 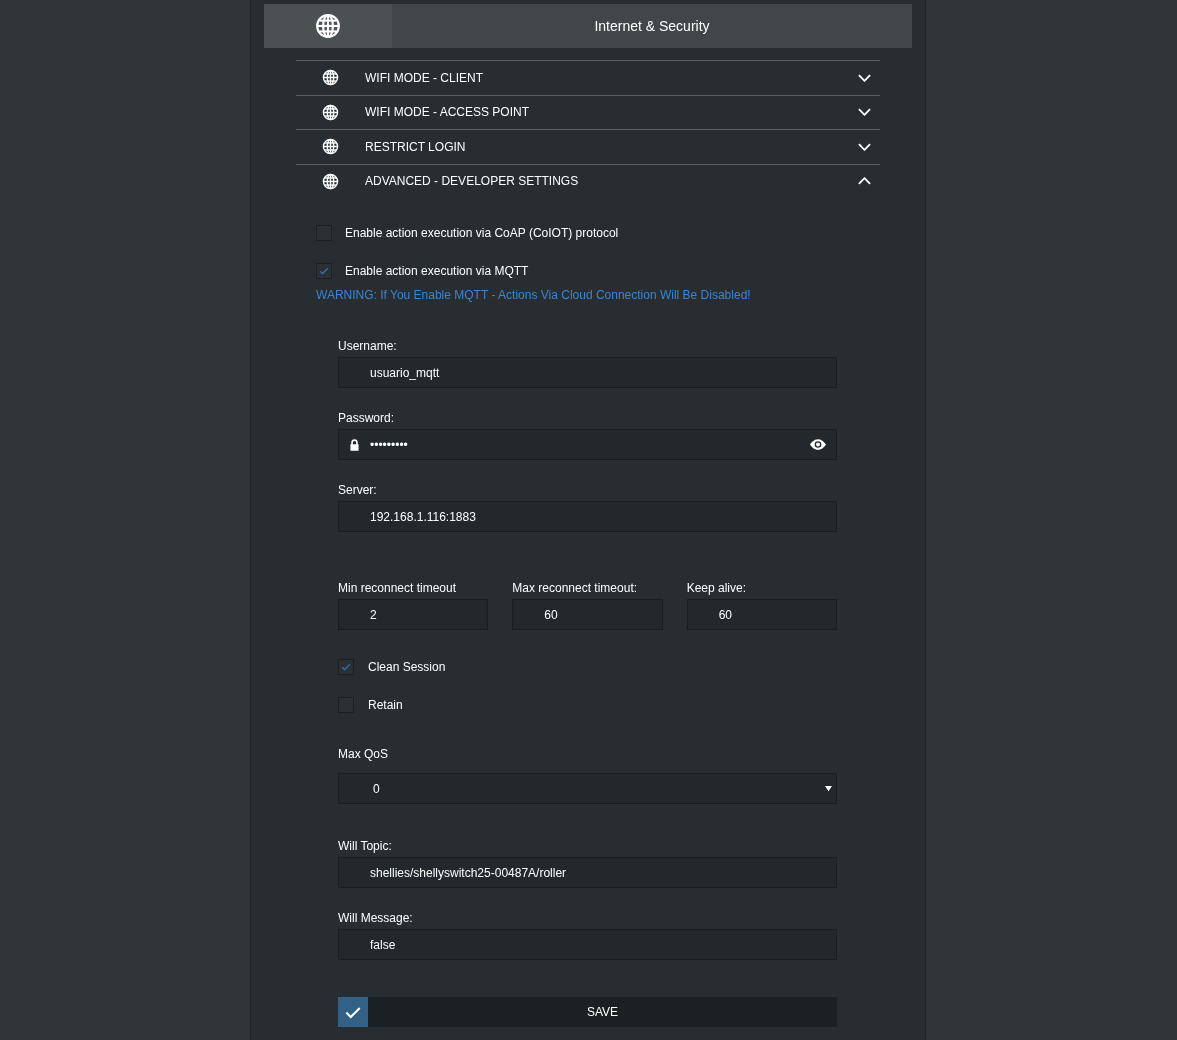 What do you see at coordinates (588, 111) in the screenshot?
I see `accordion-header: WIFI MODE - ACCESS POINT` at bounding box center [588, 111].